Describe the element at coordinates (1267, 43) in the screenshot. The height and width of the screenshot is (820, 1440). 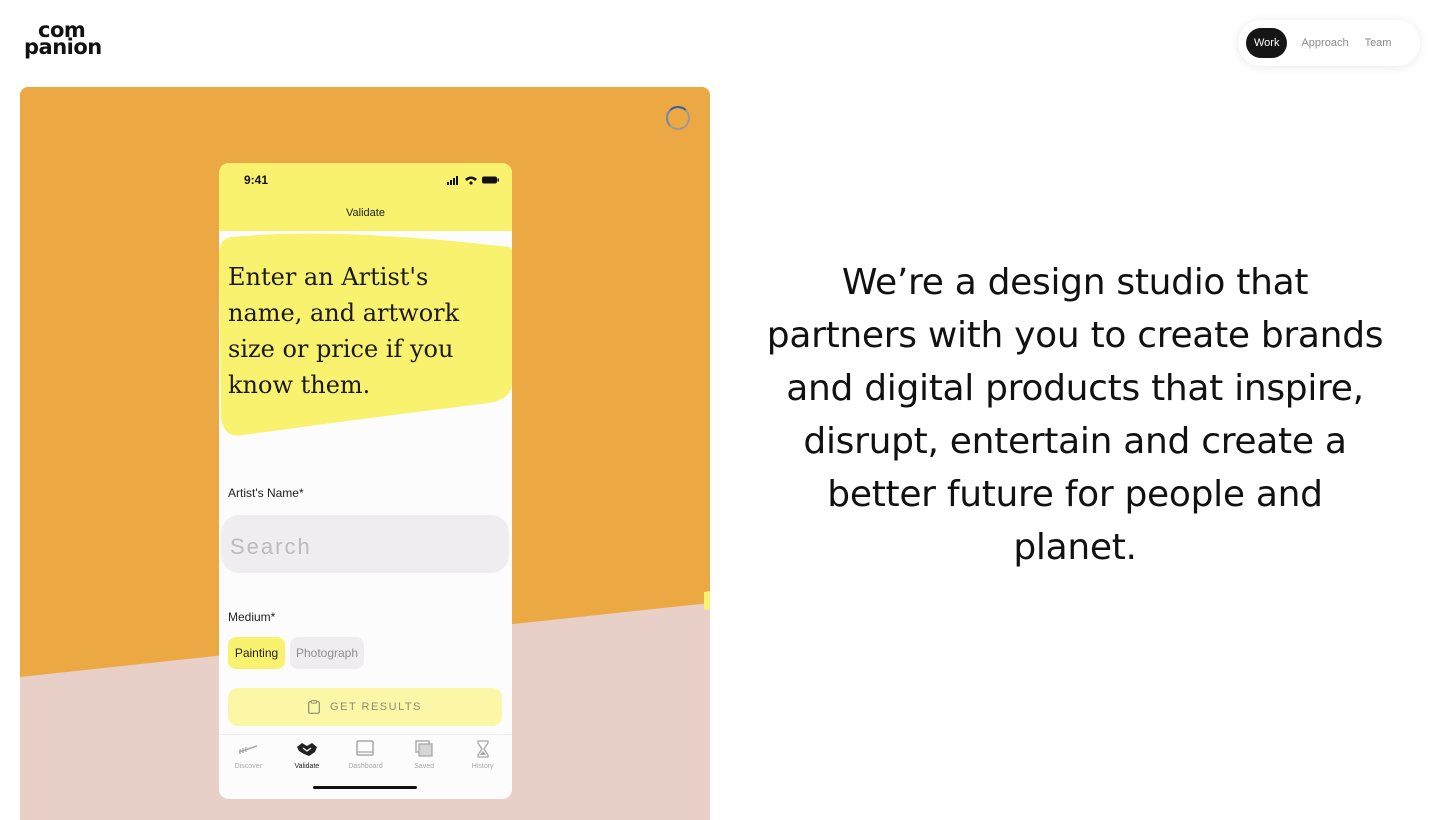
I see `nav-work: Work` at that location.